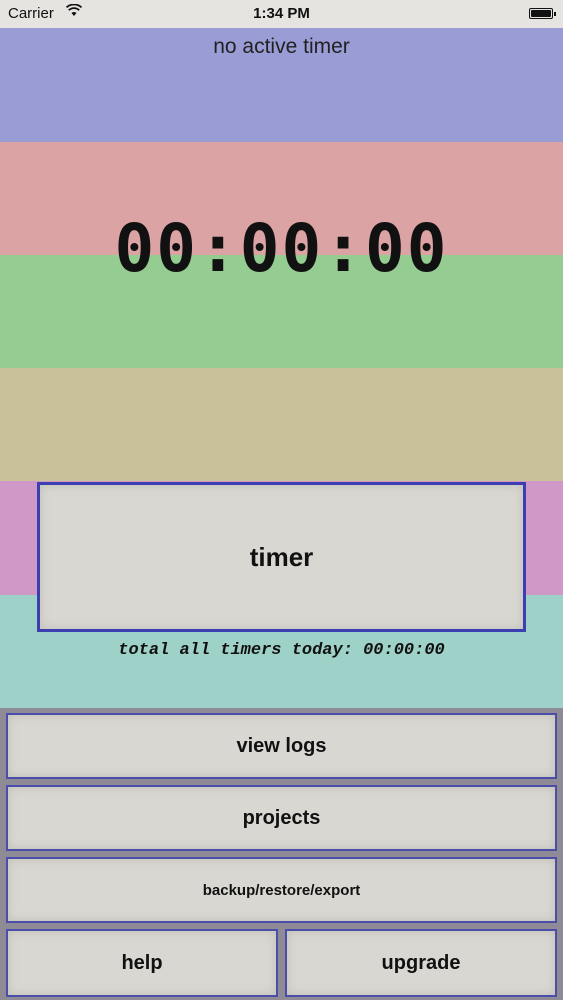  I want to click on help-button: help, so click(142, 963).